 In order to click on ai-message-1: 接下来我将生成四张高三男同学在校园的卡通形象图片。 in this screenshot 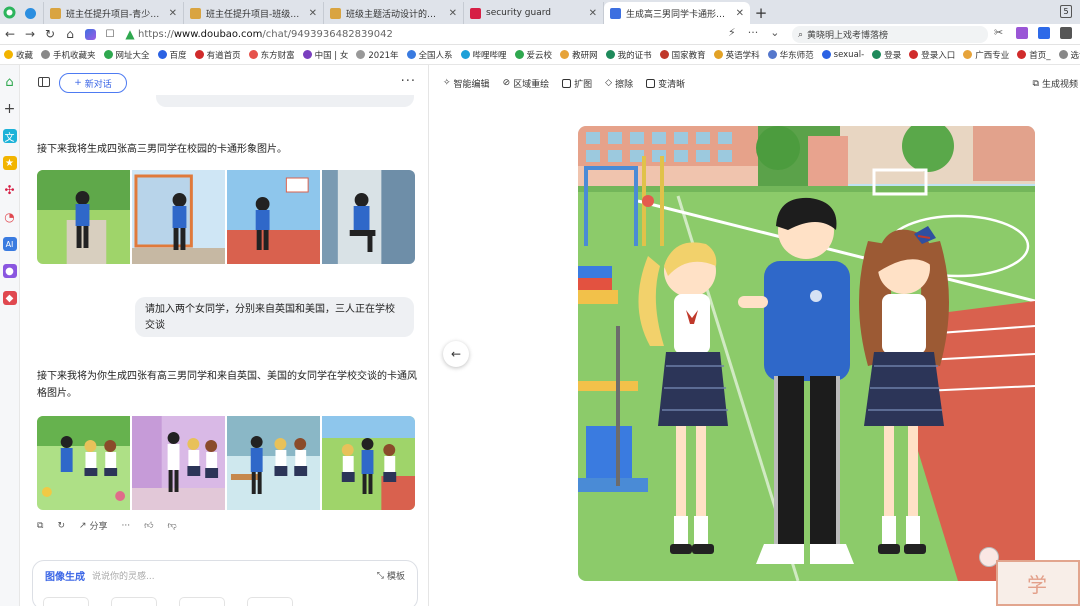, I will do `click(162, 149)`.